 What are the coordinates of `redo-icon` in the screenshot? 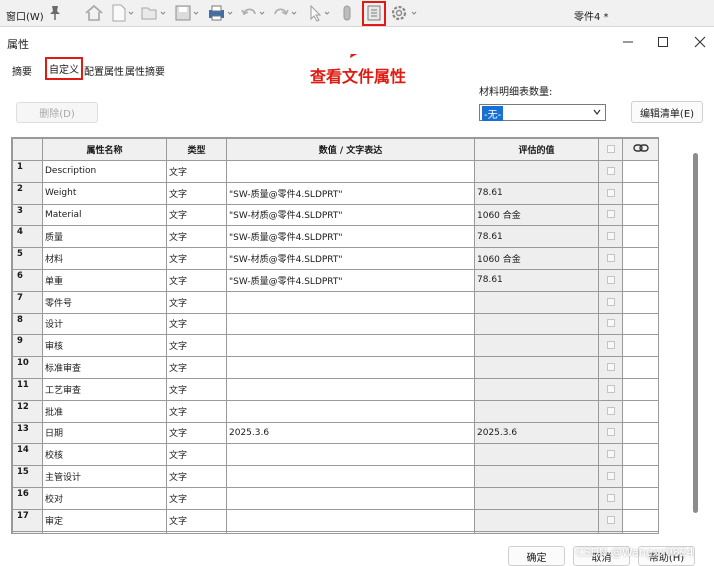 It's located at (286, 13).